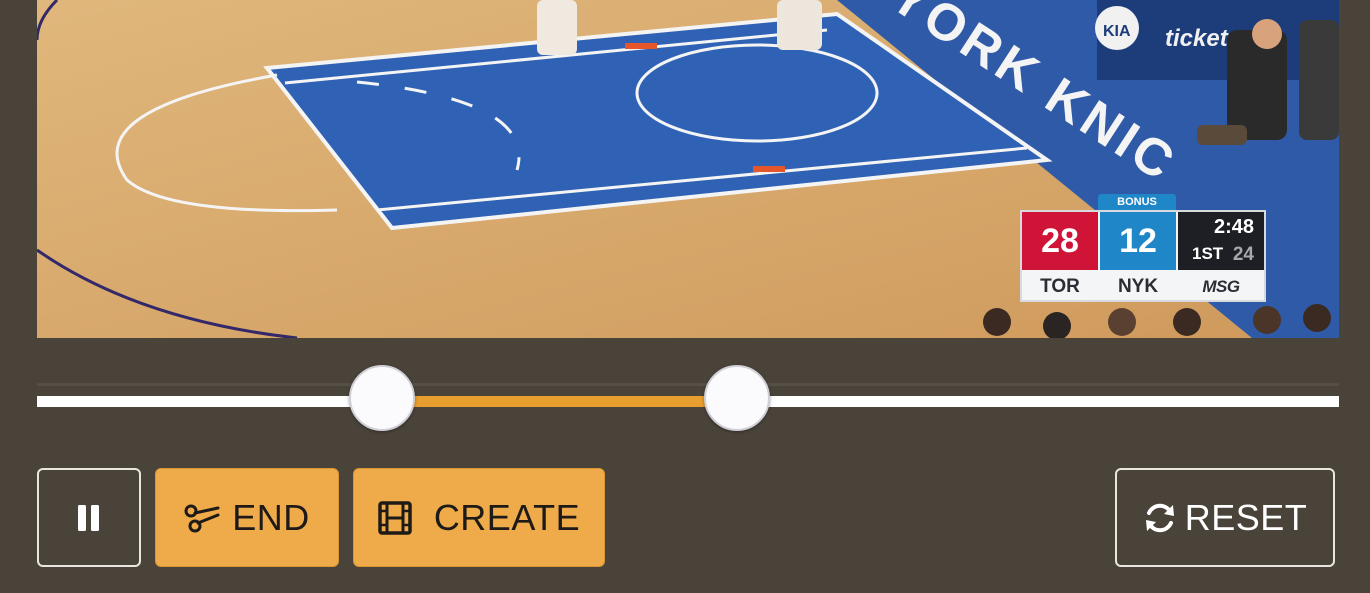 Image resolution: width=1370 pixels, height=593 pixels. I want to click on scoreboard-body: 28 12 2:48 1ST 24 TOR NYK MSG, so click(1143, 256).